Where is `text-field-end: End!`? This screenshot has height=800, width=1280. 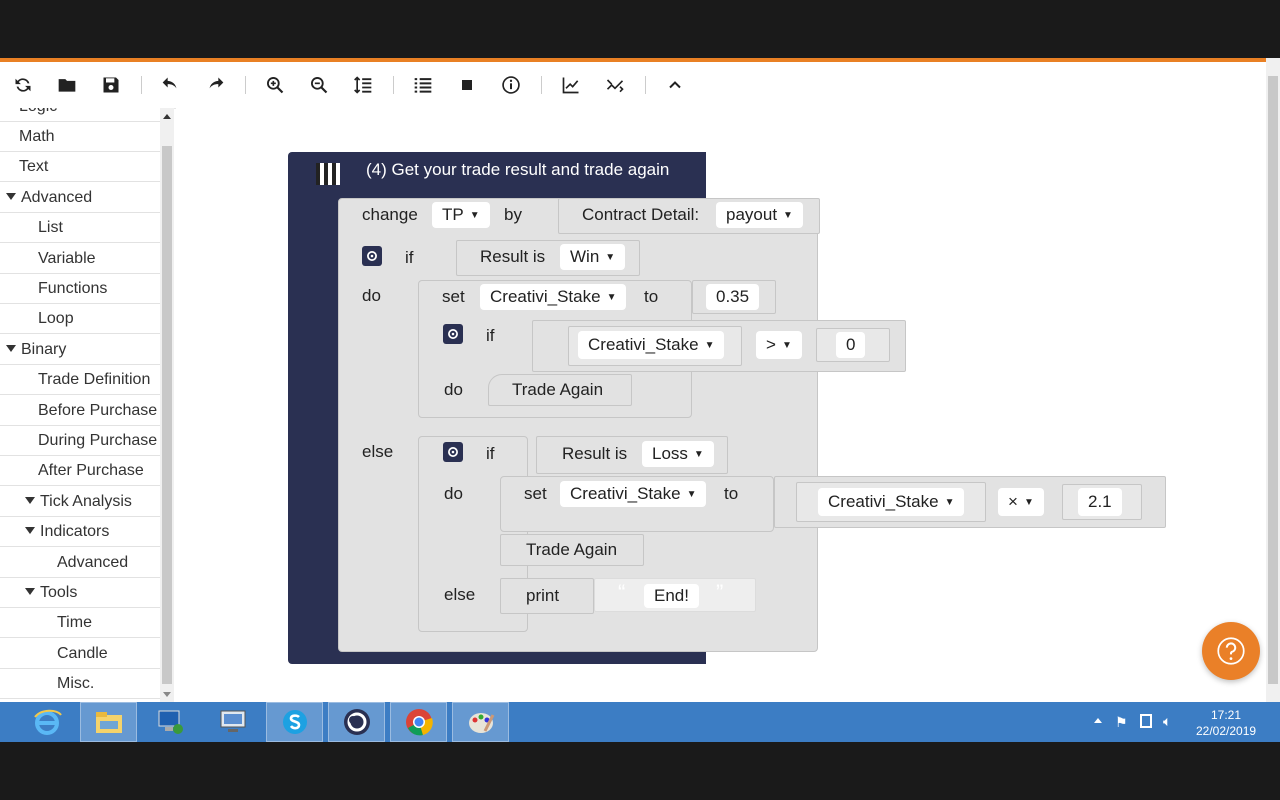
text-field-end: End! is located at coordinates (671, 596).